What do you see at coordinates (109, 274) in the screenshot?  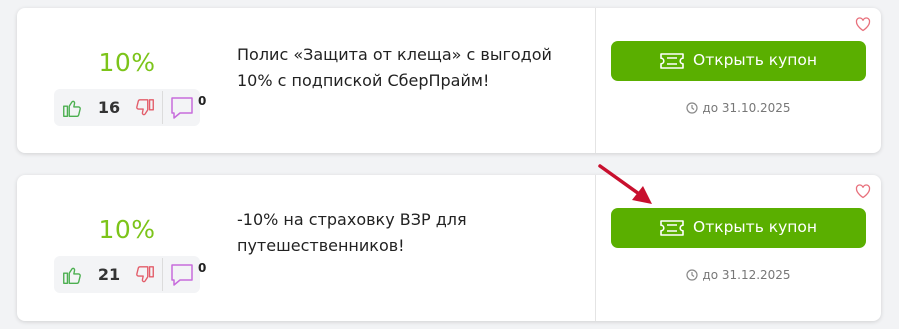 I see `vote-count: 21` at bounding box center [109, 274].